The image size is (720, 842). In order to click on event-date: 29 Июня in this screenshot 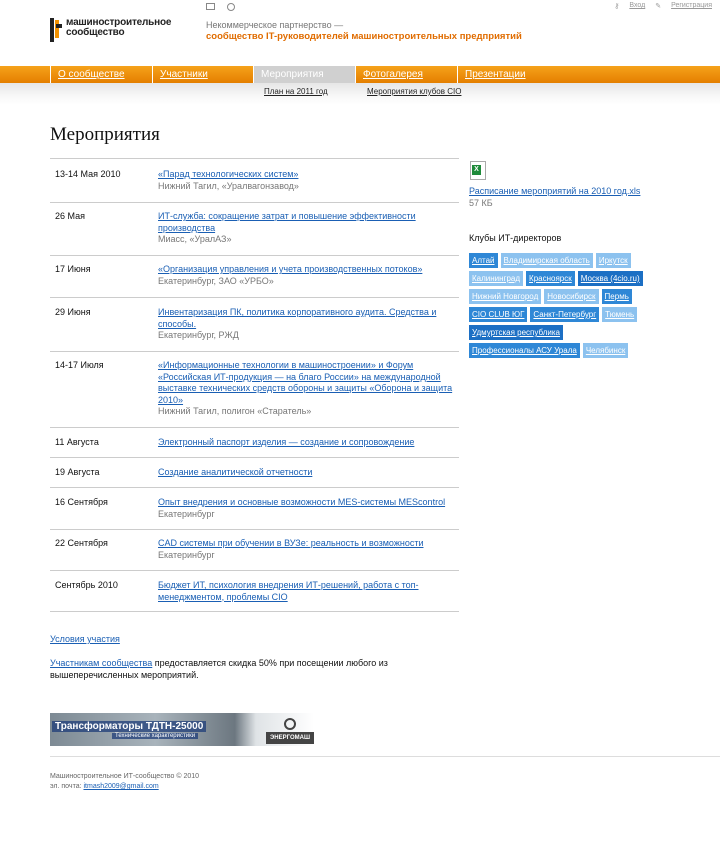, I will do `click(73, 312)`.